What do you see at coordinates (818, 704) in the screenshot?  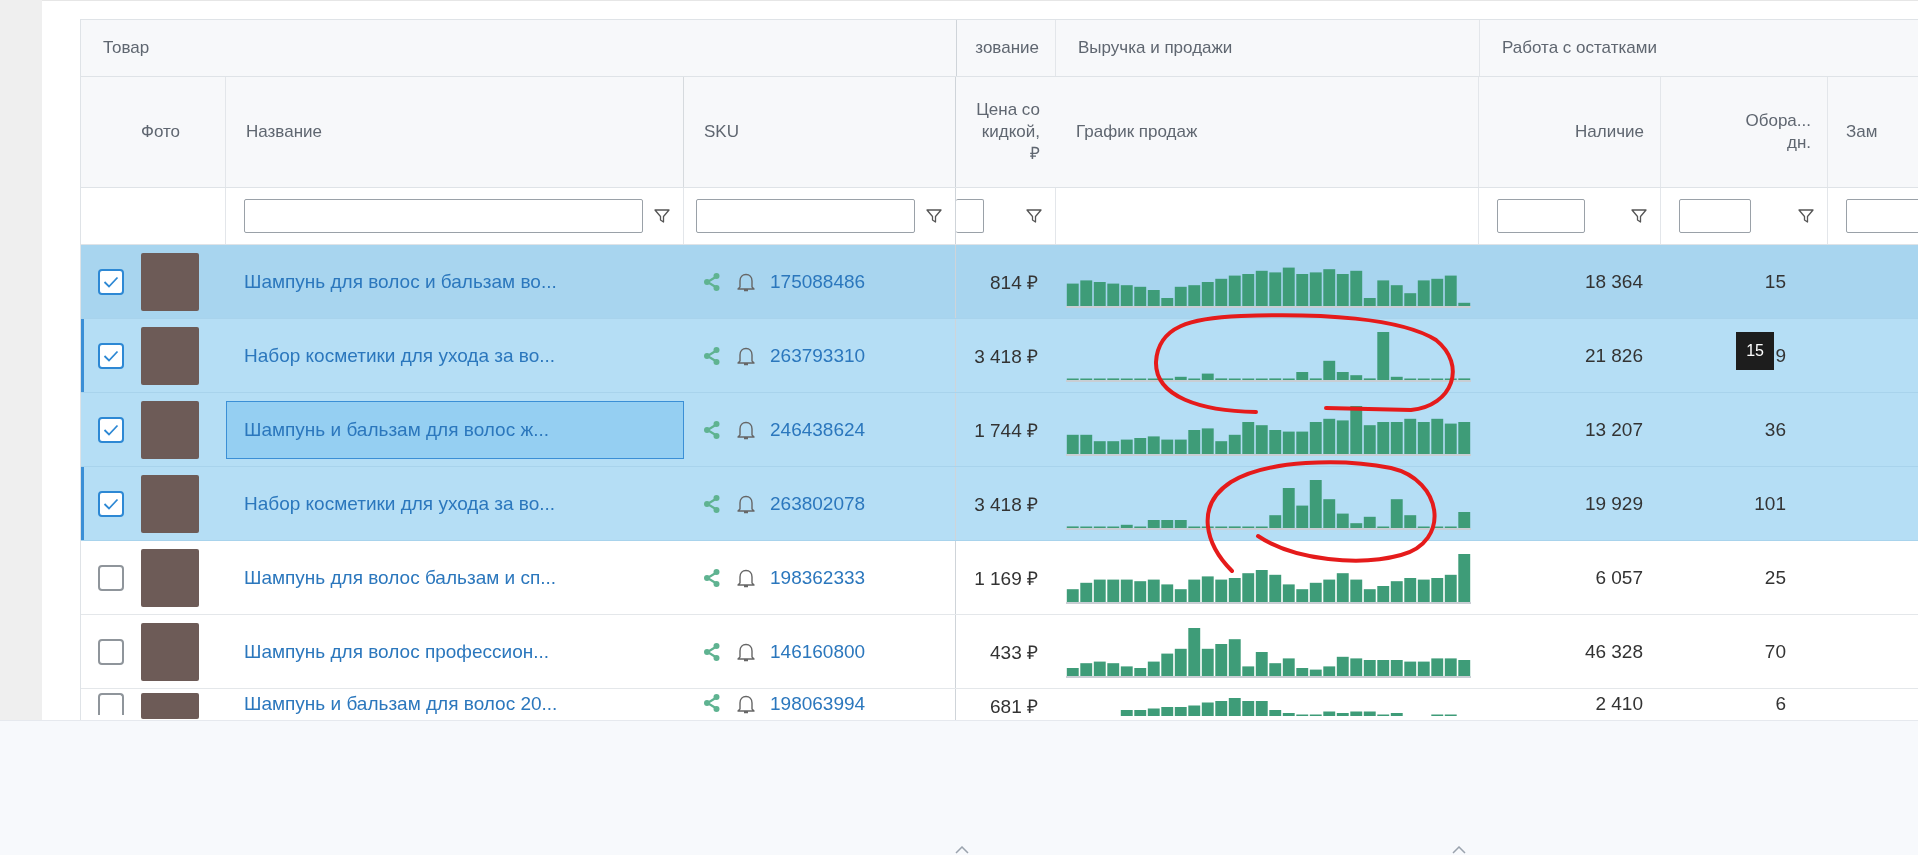 I see `sku-link: 198063994` at bounding box center [818, 704].